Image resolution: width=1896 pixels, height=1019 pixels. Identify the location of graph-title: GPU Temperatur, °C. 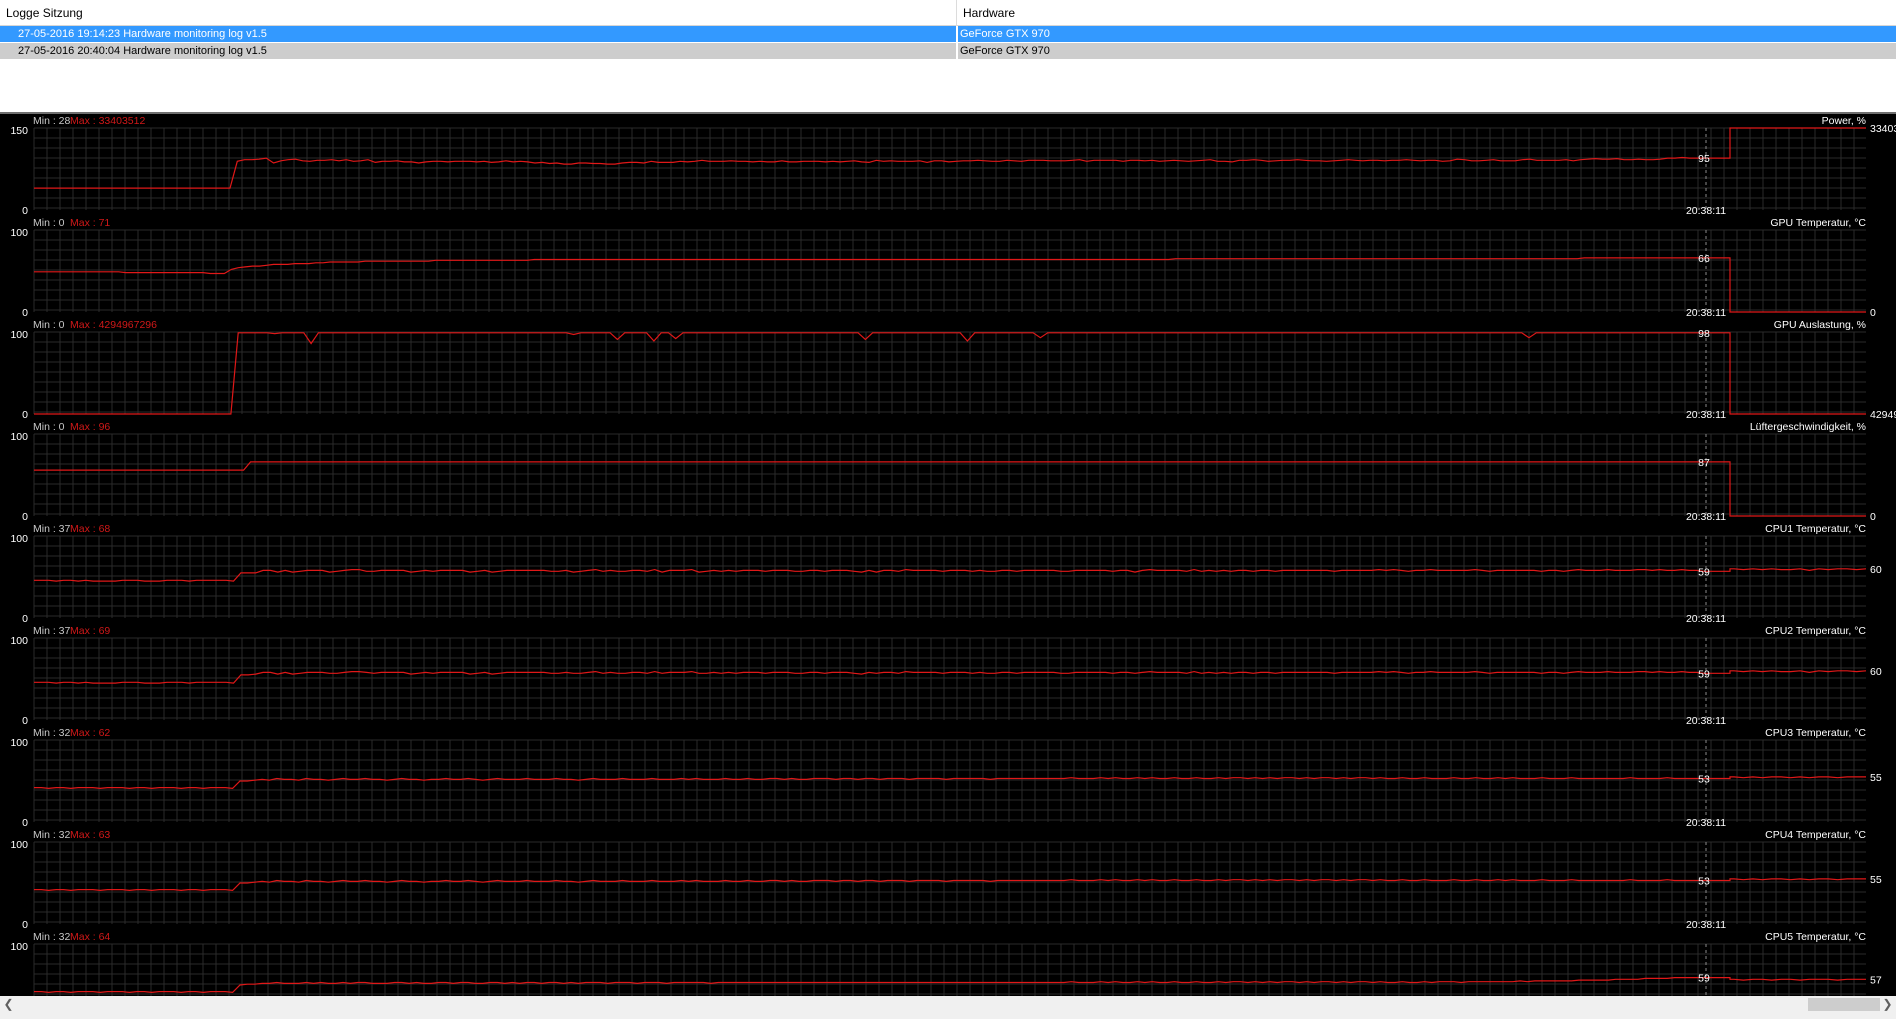
(1818, 223).